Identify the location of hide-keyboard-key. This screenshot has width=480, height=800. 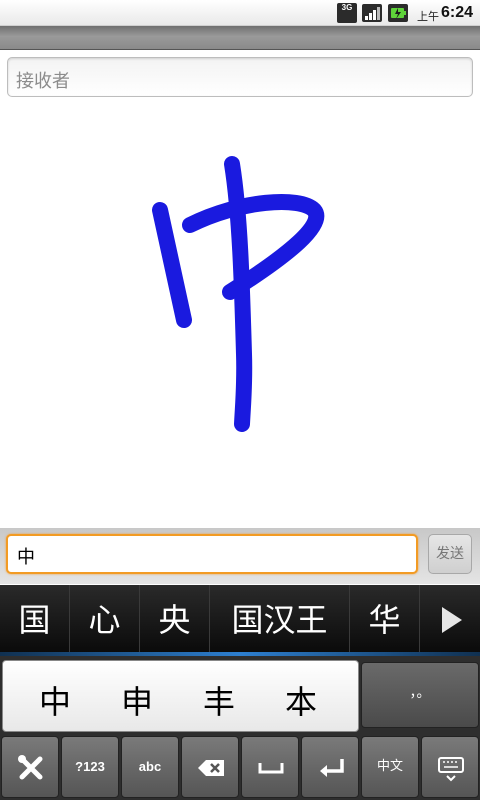
(450, 767).